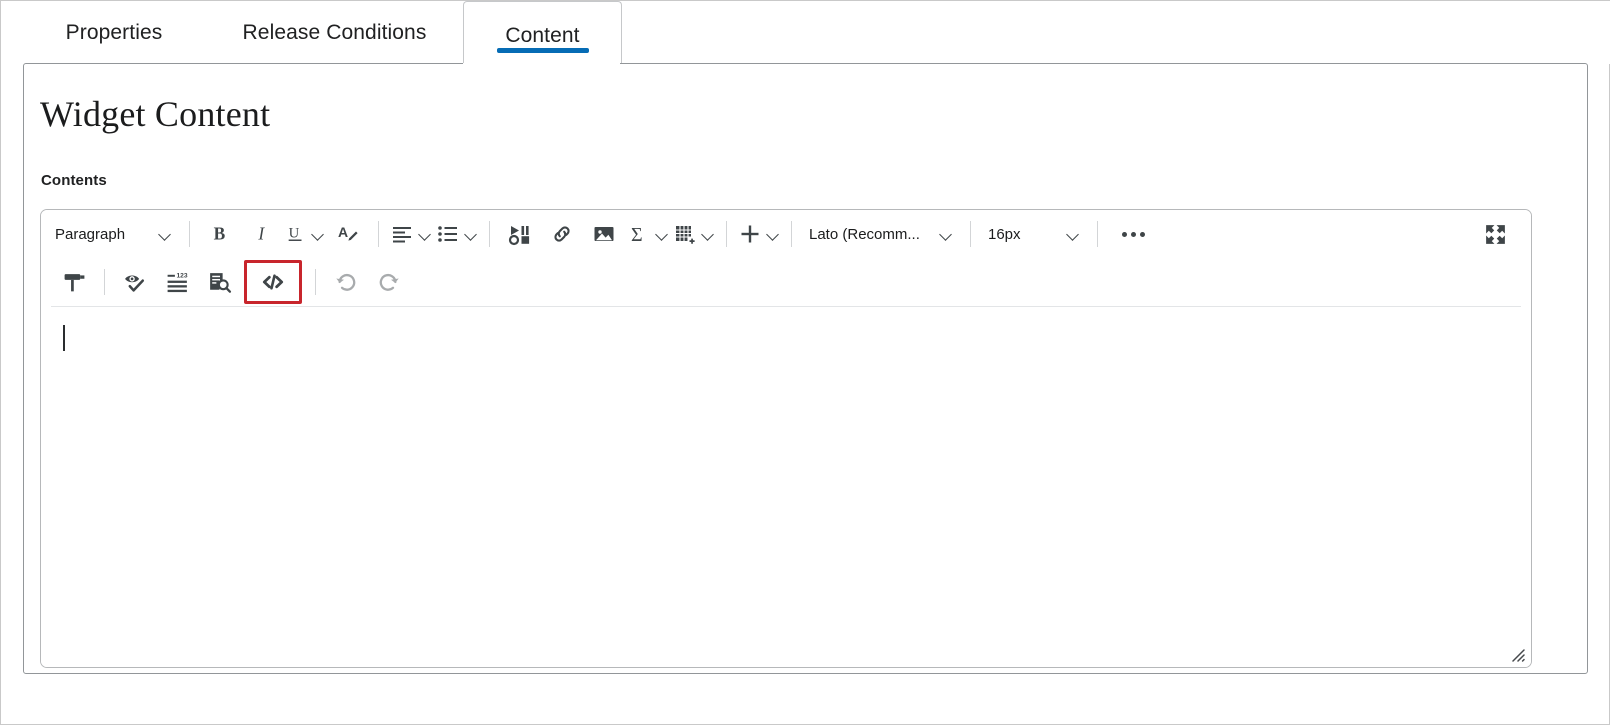  I want to click on tab-properties: Properties, so click(114, 32).